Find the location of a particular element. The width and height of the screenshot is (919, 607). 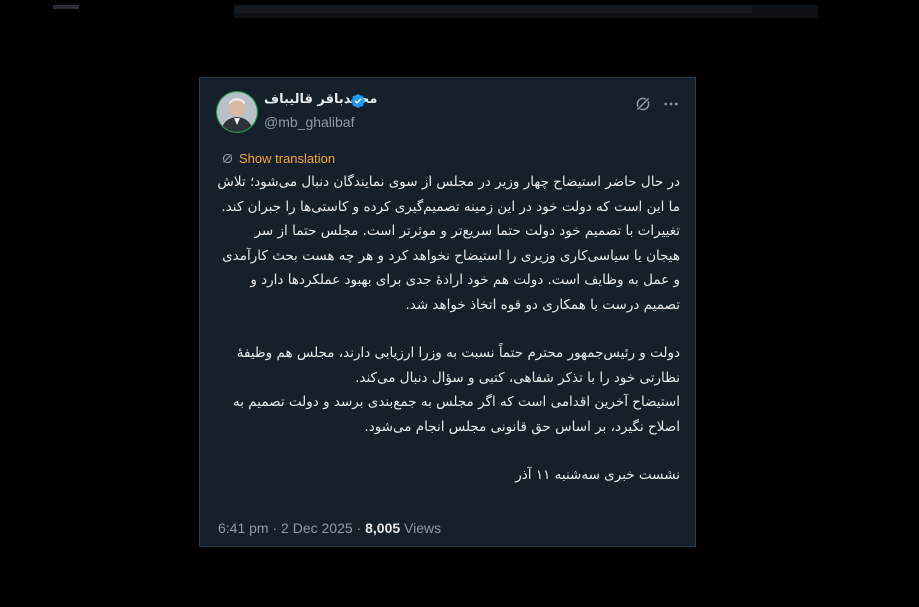

more-dots-icon is located at coordinates (671, 104).